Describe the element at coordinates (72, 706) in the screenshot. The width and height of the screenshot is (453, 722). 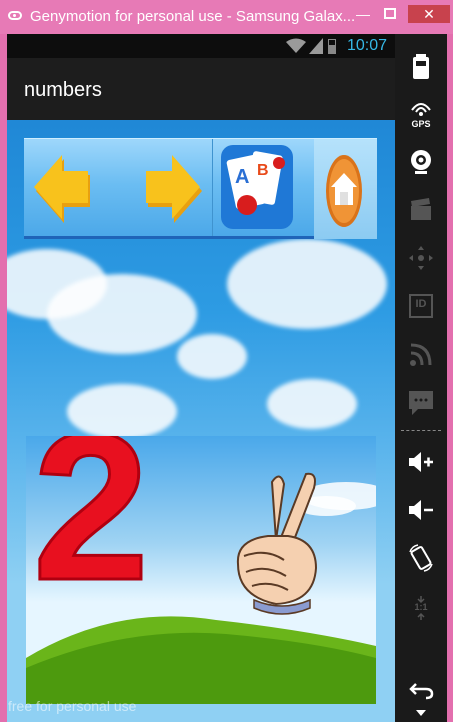
I see `watermark-text: free for personal use` at that location.